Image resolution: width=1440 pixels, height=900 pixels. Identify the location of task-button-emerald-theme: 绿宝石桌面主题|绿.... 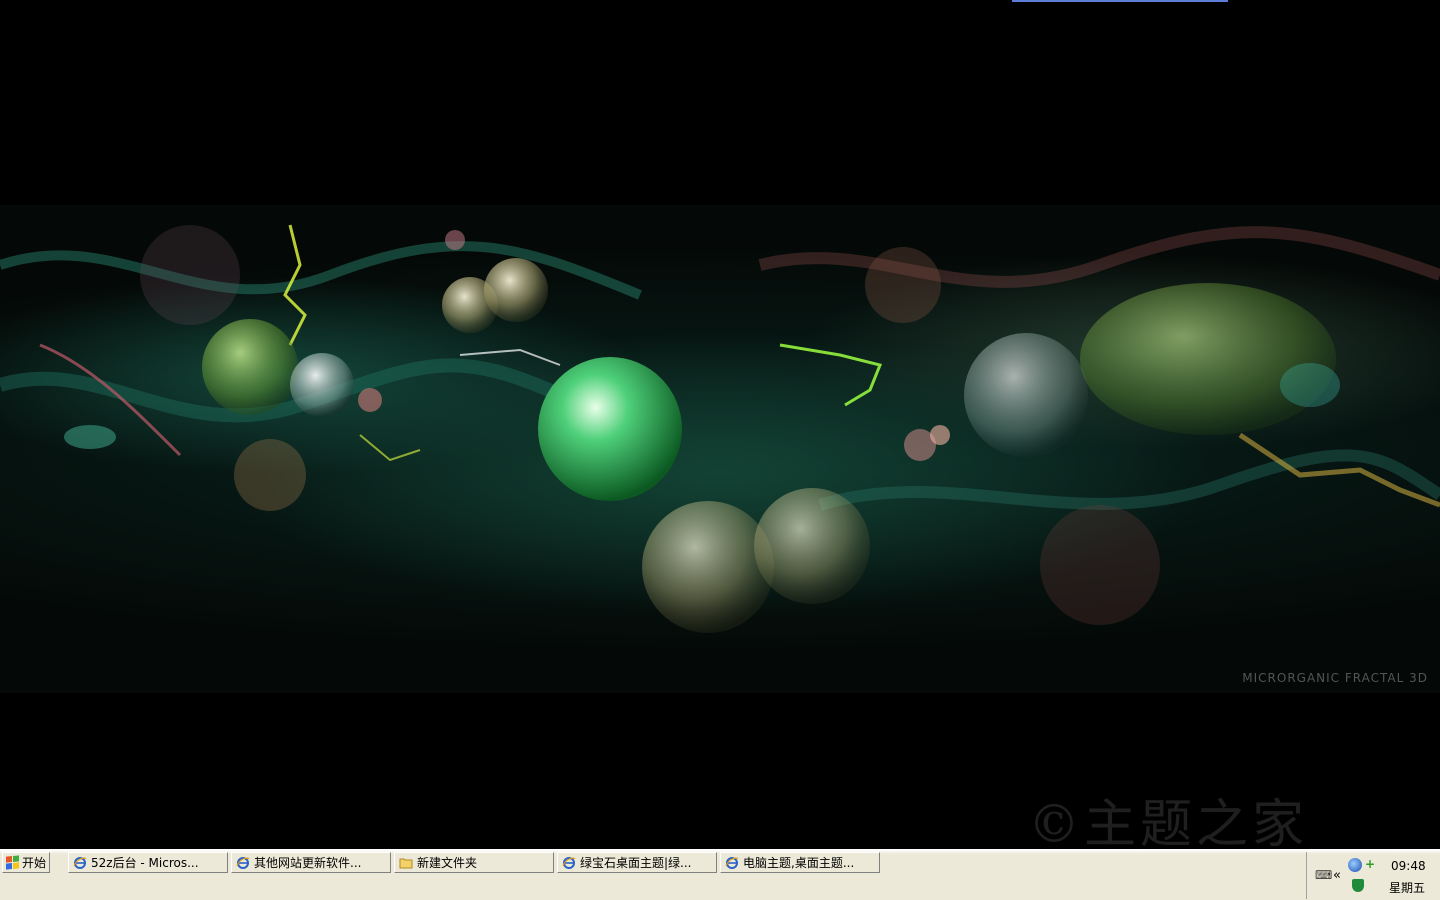
(637, 862).